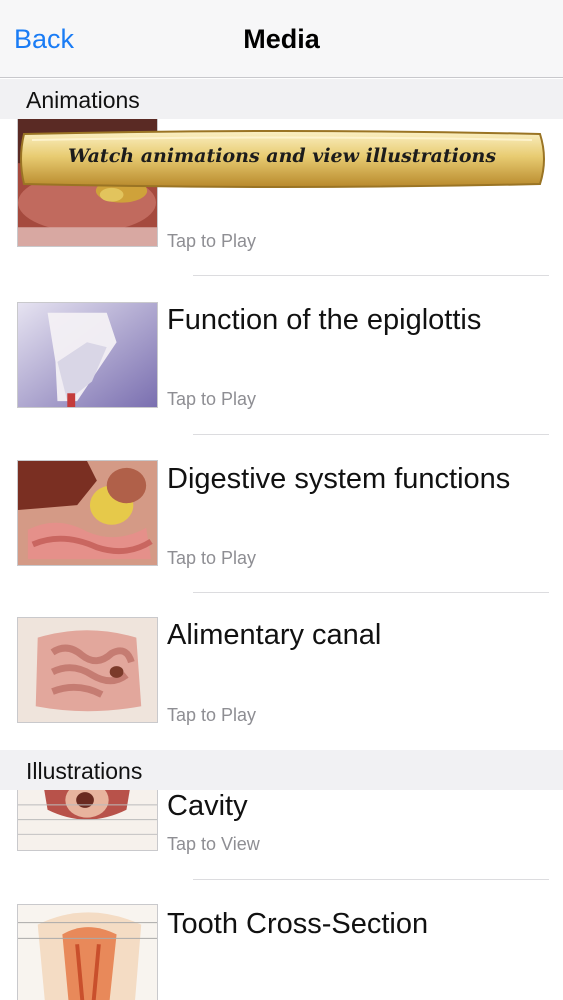 This screenshot has height=1000, width=563. Describe the element at coordinates (84, 771) in the screenshot. I see `section-header-label: Illustrations` at that location.